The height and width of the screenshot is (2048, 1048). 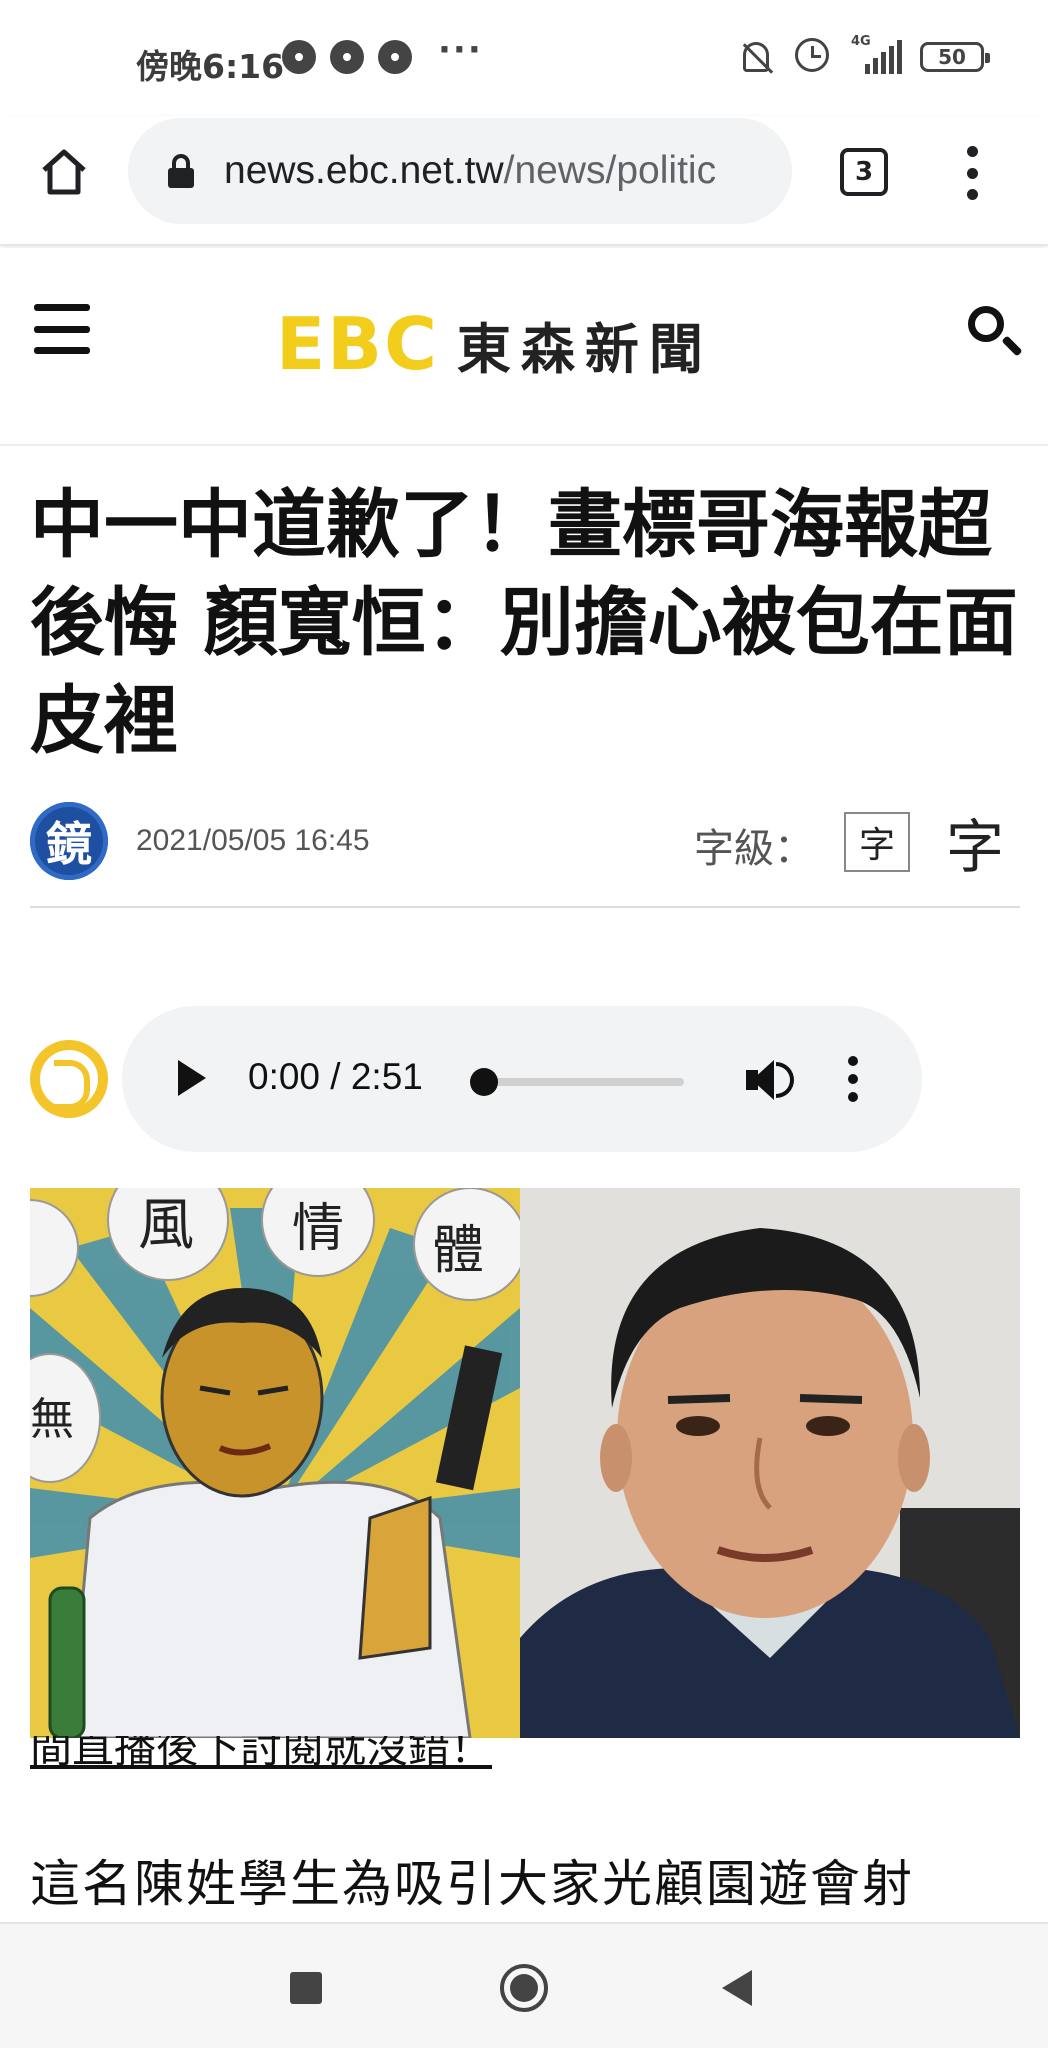 What do you see at coordinates (357, 344) in the screenshot?
I see `logo-ebc: EBC` at bounding box center [357, 344].